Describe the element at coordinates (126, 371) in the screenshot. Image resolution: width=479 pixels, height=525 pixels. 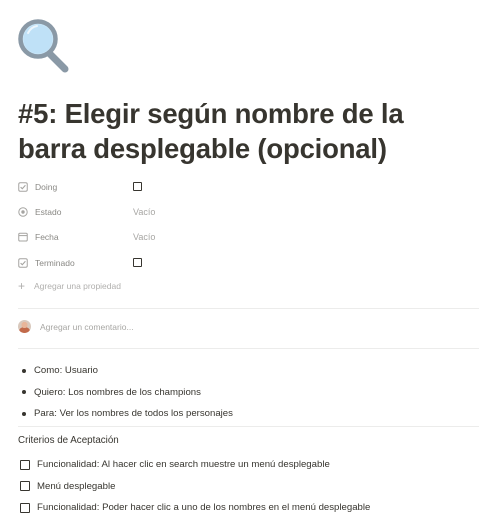
I see `list-item: Como: Usuario` at that location.